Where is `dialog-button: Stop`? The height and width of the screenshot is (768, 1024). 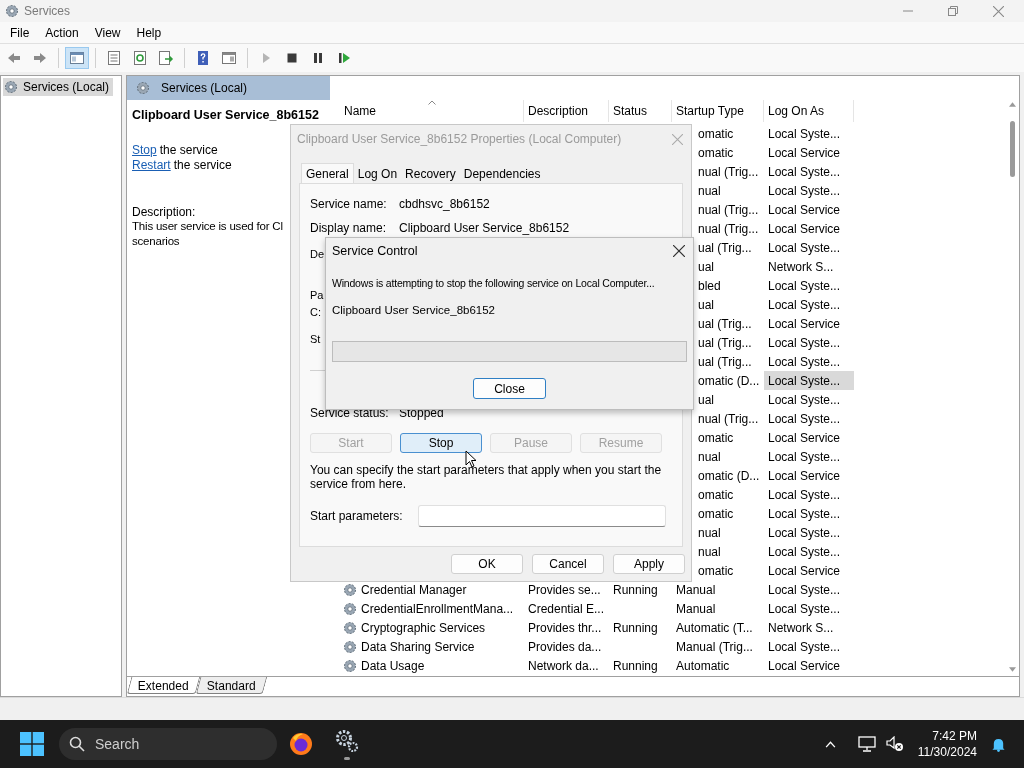 dialog-button: Stop is located at coordinates (441, 443).